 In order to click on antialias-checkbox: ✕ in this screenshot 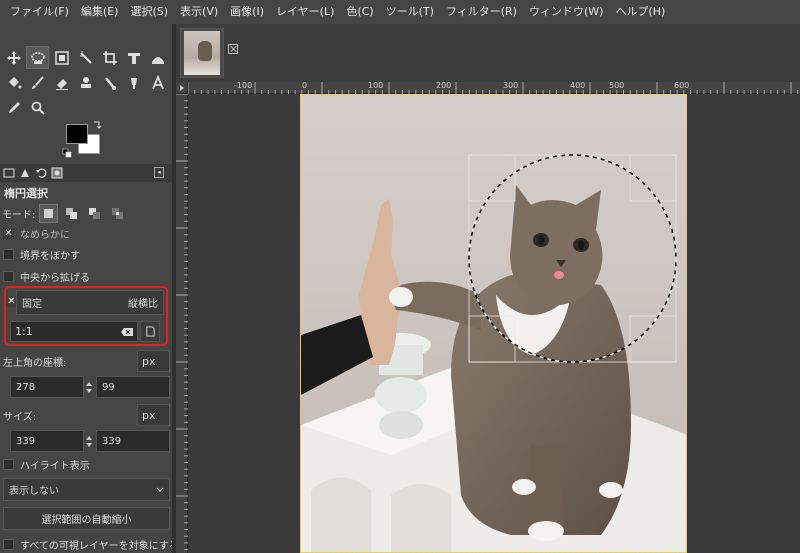, I will do `click(8, 233)`.